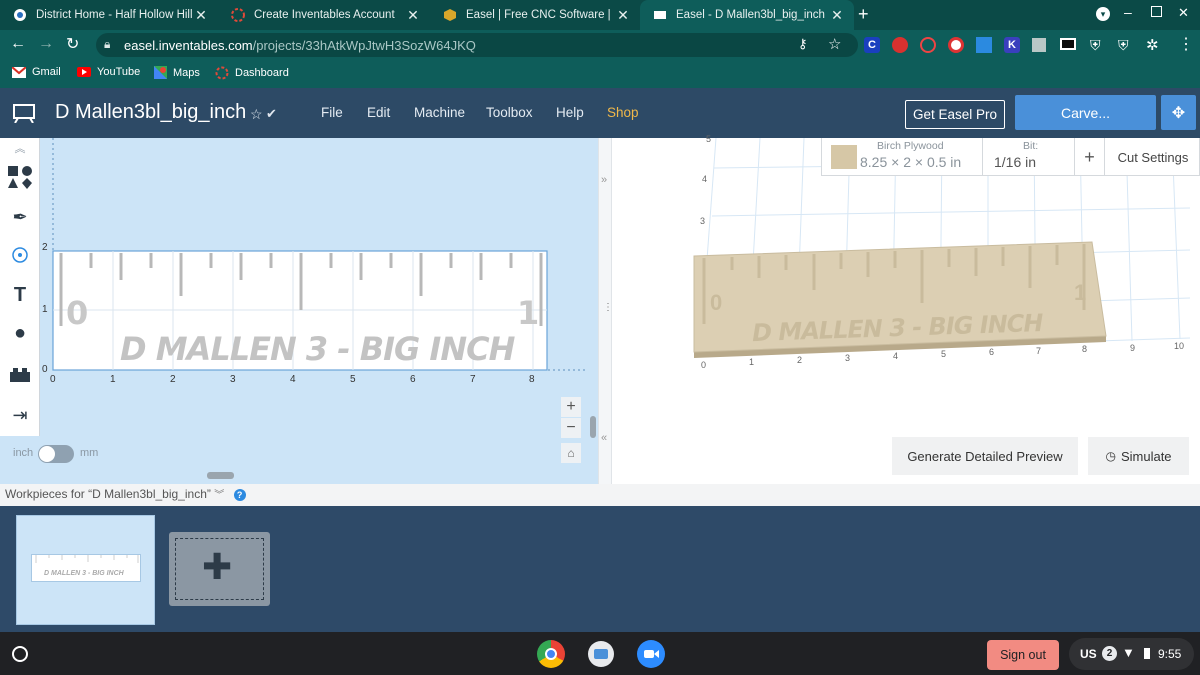 The width and height of the screenshot is (1200, 675). Describe the element at coordinates (20, 217) in the screenshot. I see `pen-tool-icon: ✒` at that location.